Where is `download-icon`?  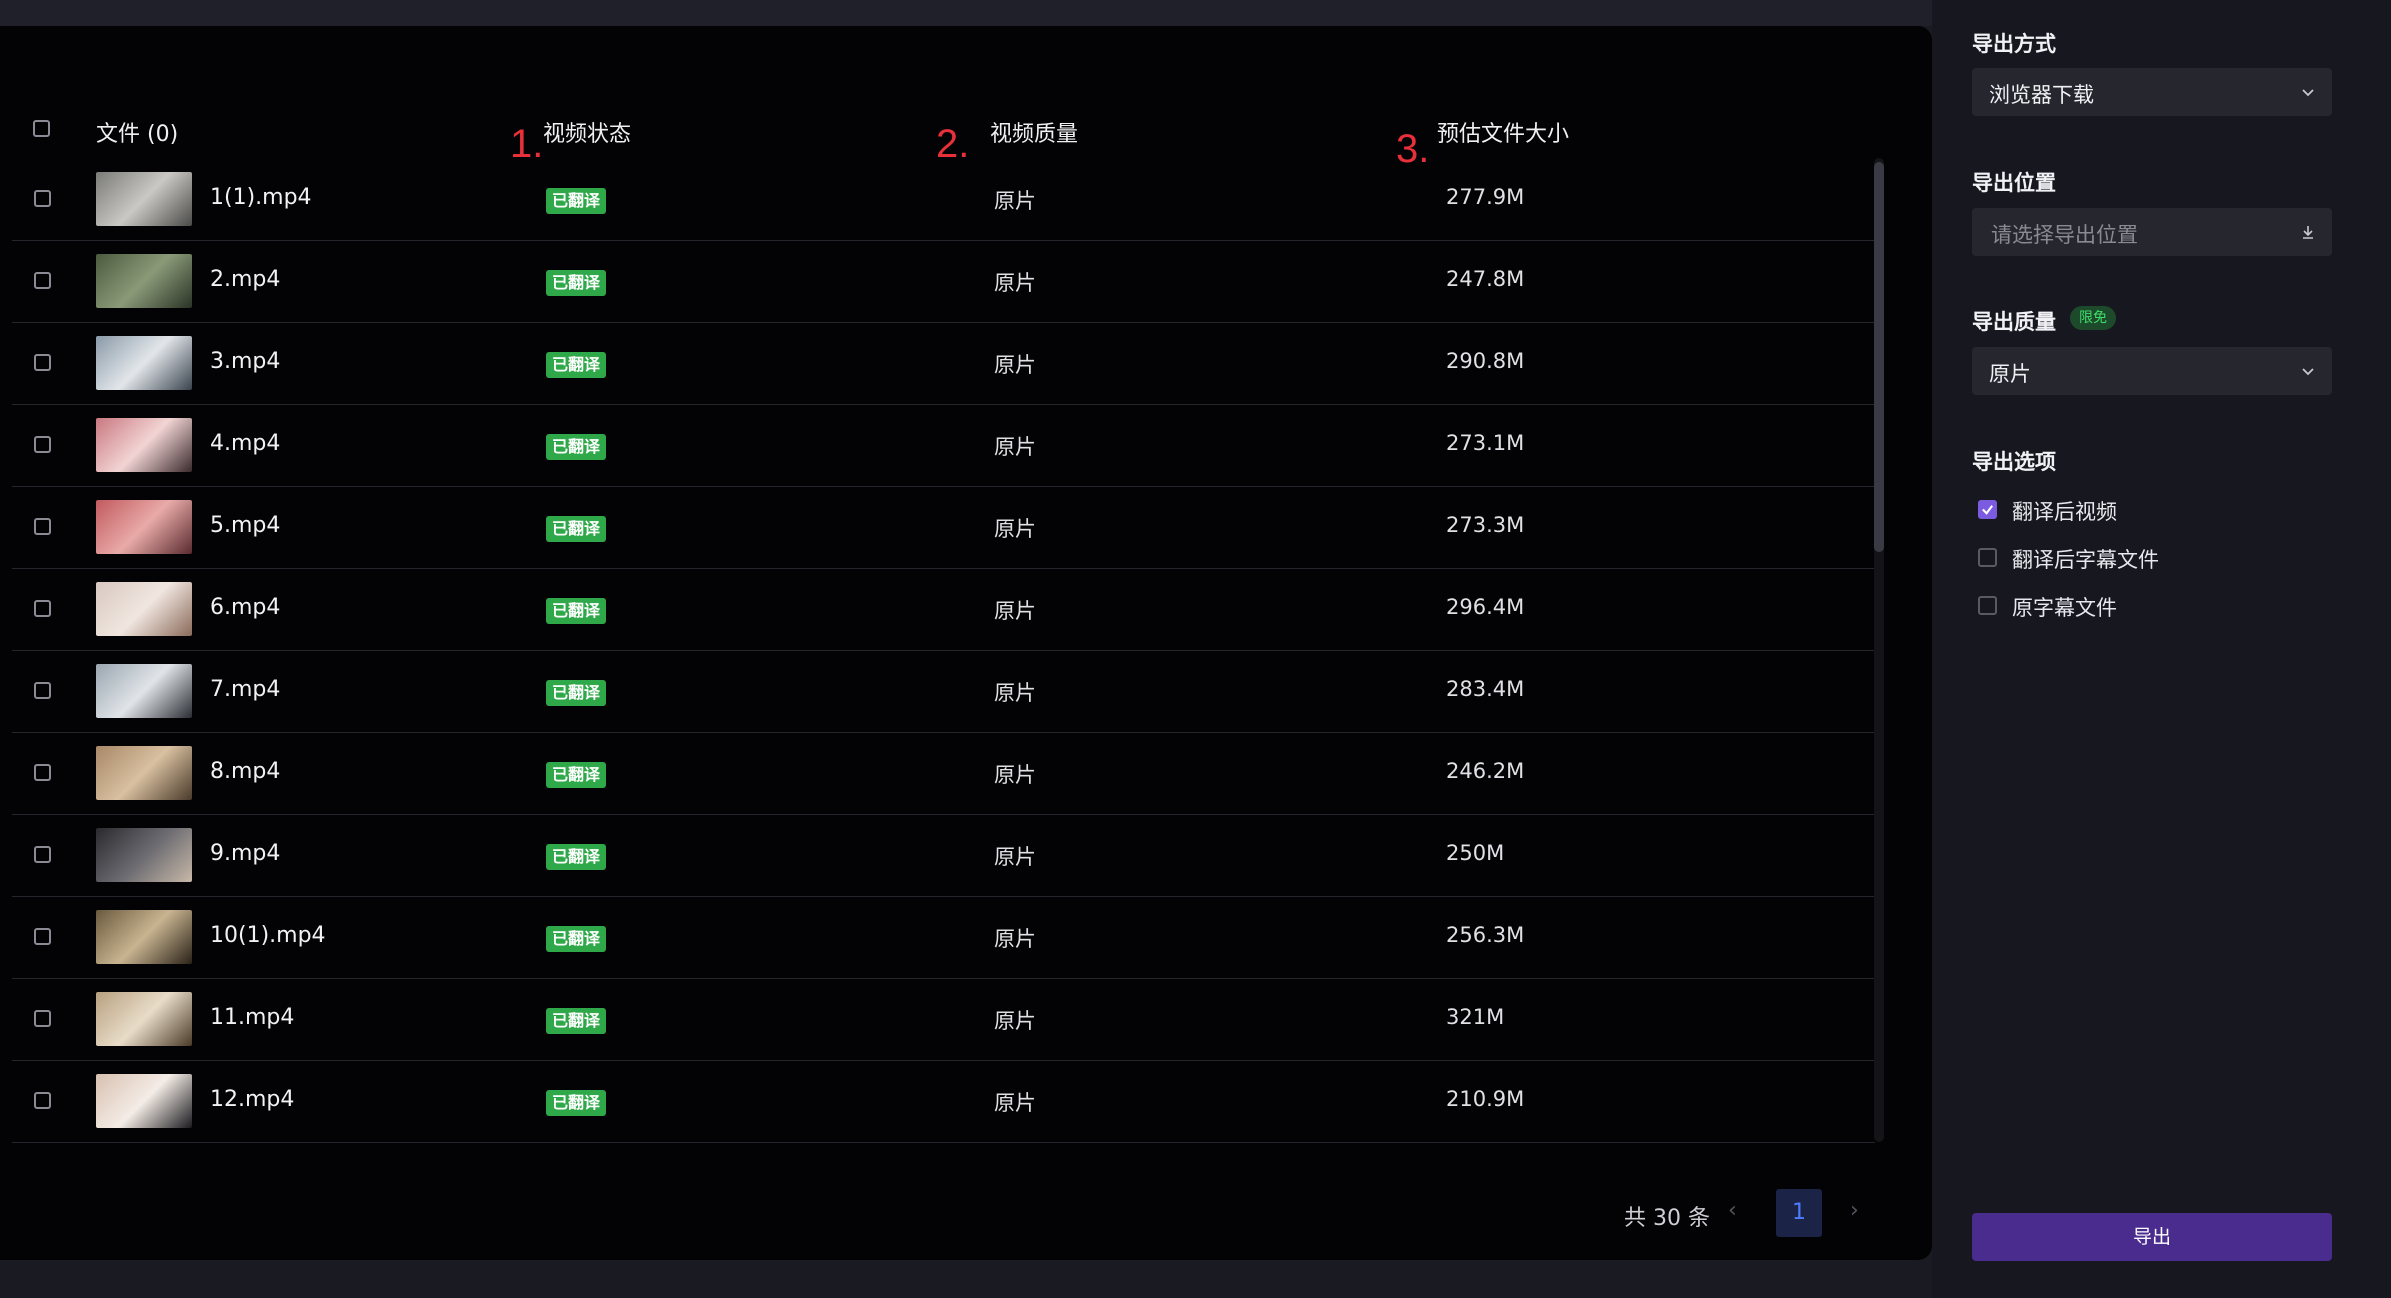
download-icon is located at coordinates (2308, 232).